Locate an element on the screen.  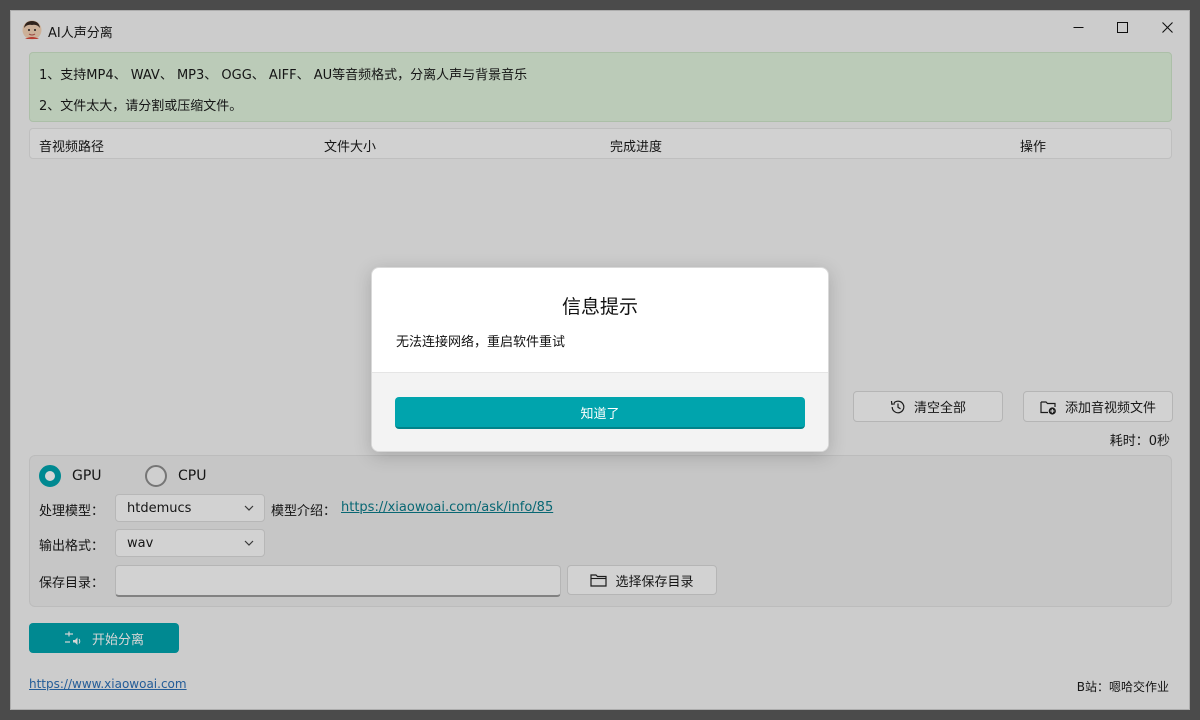
dialog-message: 无法连接网络，重启软件重试 is located at coordinates (481, 342).